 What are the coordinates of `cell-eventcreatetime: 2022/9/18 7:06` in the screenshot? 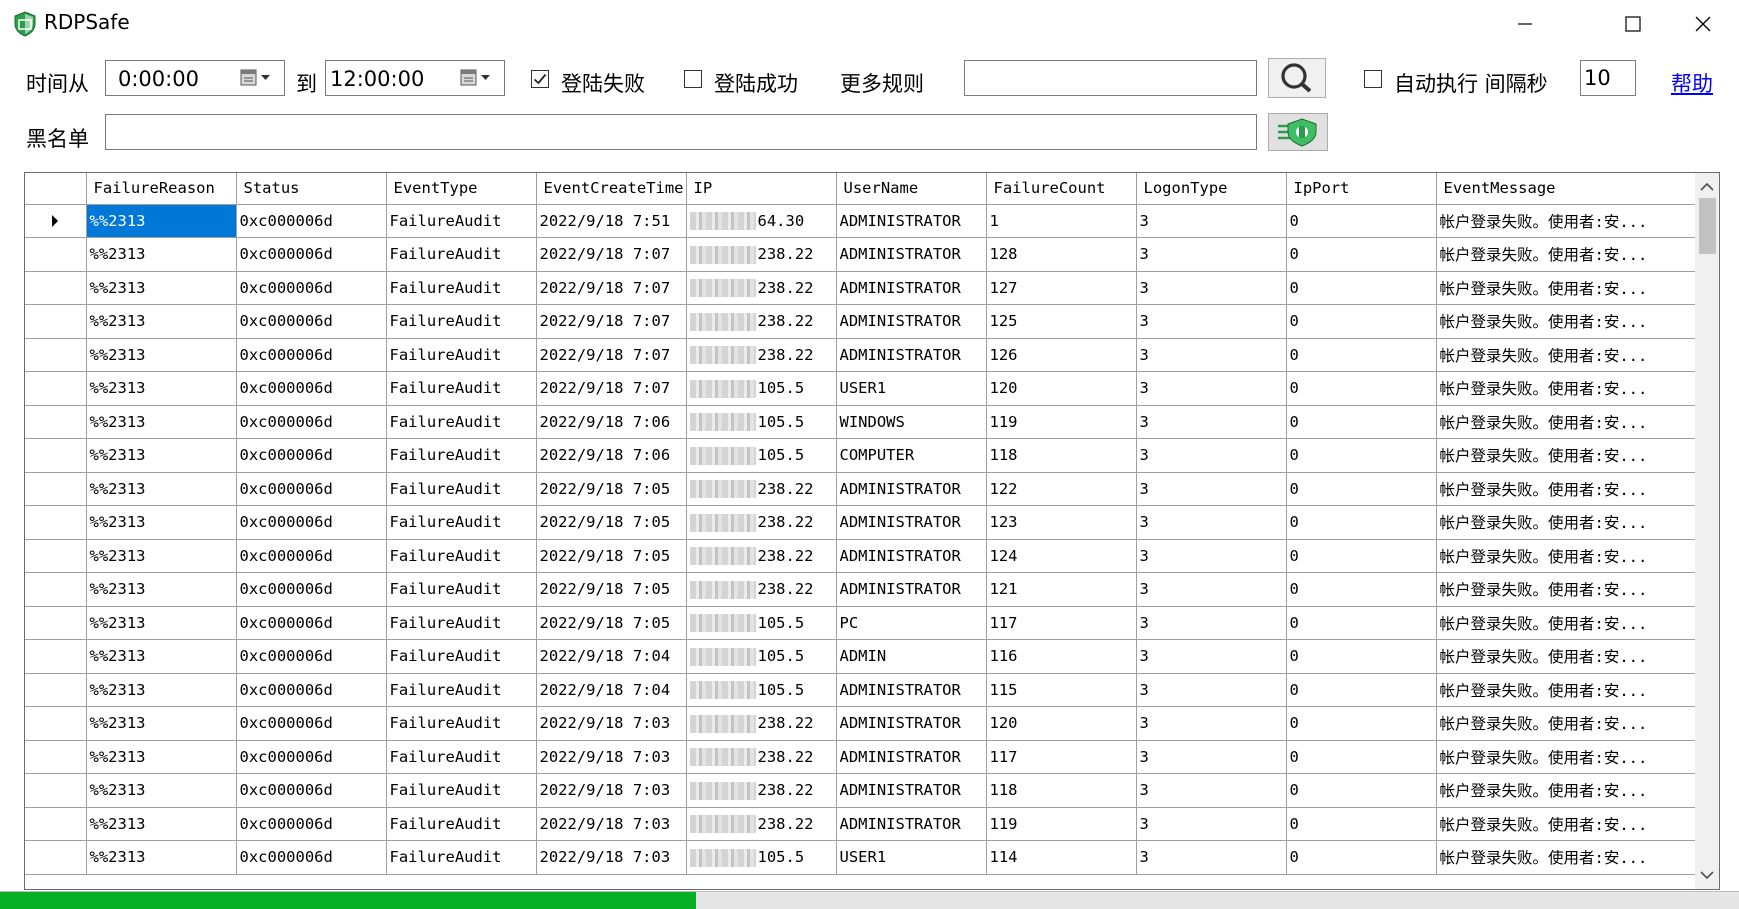 It's located at (611, 455).